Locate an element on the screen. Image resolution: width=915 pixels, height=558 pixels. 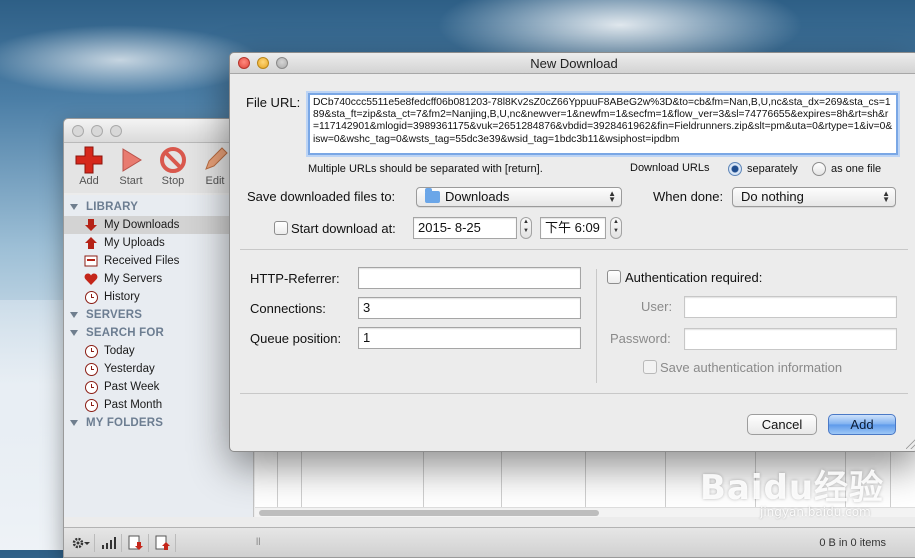
save-to-popup: Downloads ▲ ▼ is located at coordinates (519, 197).